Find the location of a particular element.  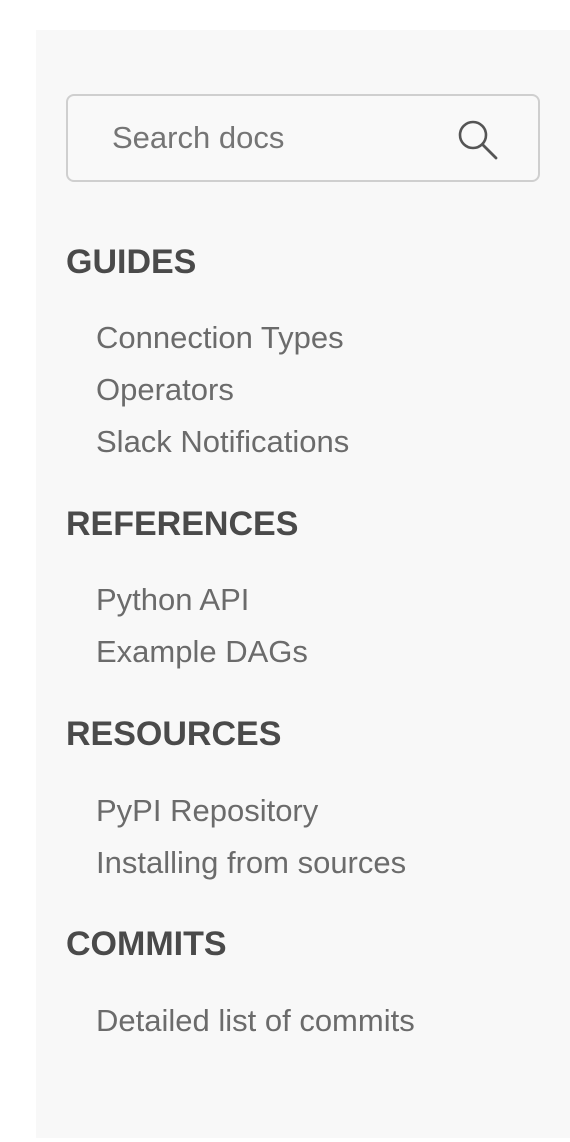

section-title-references: REFERENCES is located at coordinates (182, 524).